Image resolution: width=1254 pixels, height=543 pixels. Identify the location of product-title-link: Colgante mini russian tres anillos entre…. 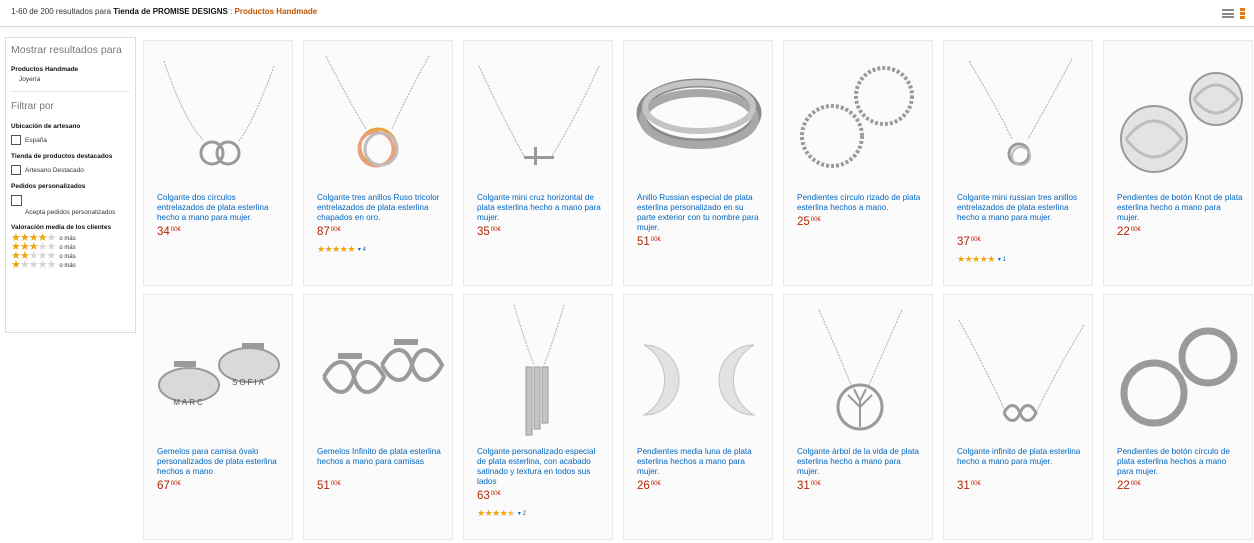
(1020, 208).